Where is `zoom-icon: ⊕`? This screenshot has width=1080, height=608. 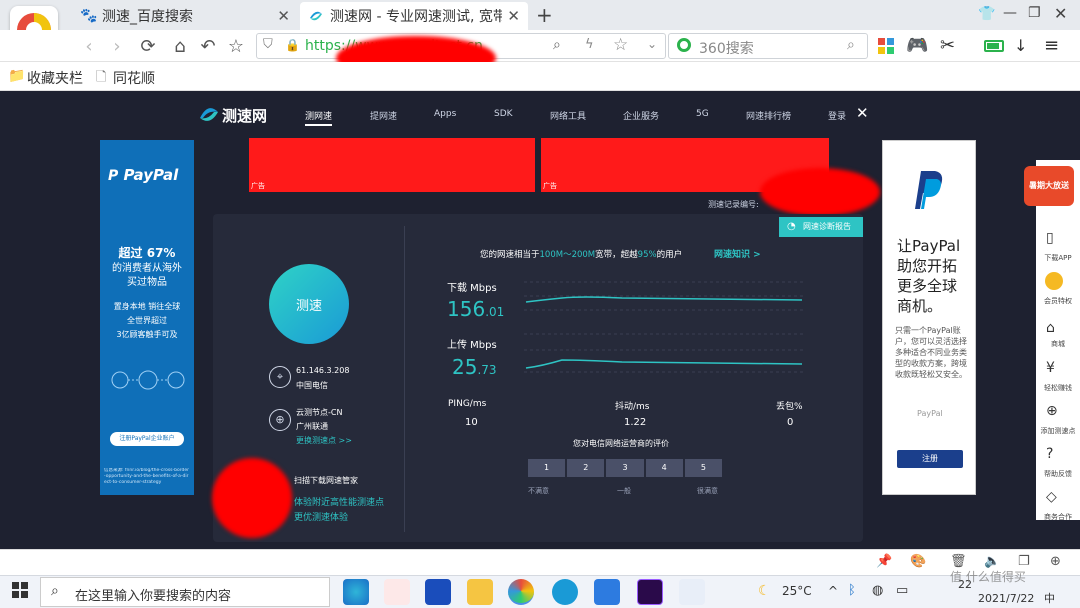
zoom-icon: ⊕ is located at coordinates (1055, 561).